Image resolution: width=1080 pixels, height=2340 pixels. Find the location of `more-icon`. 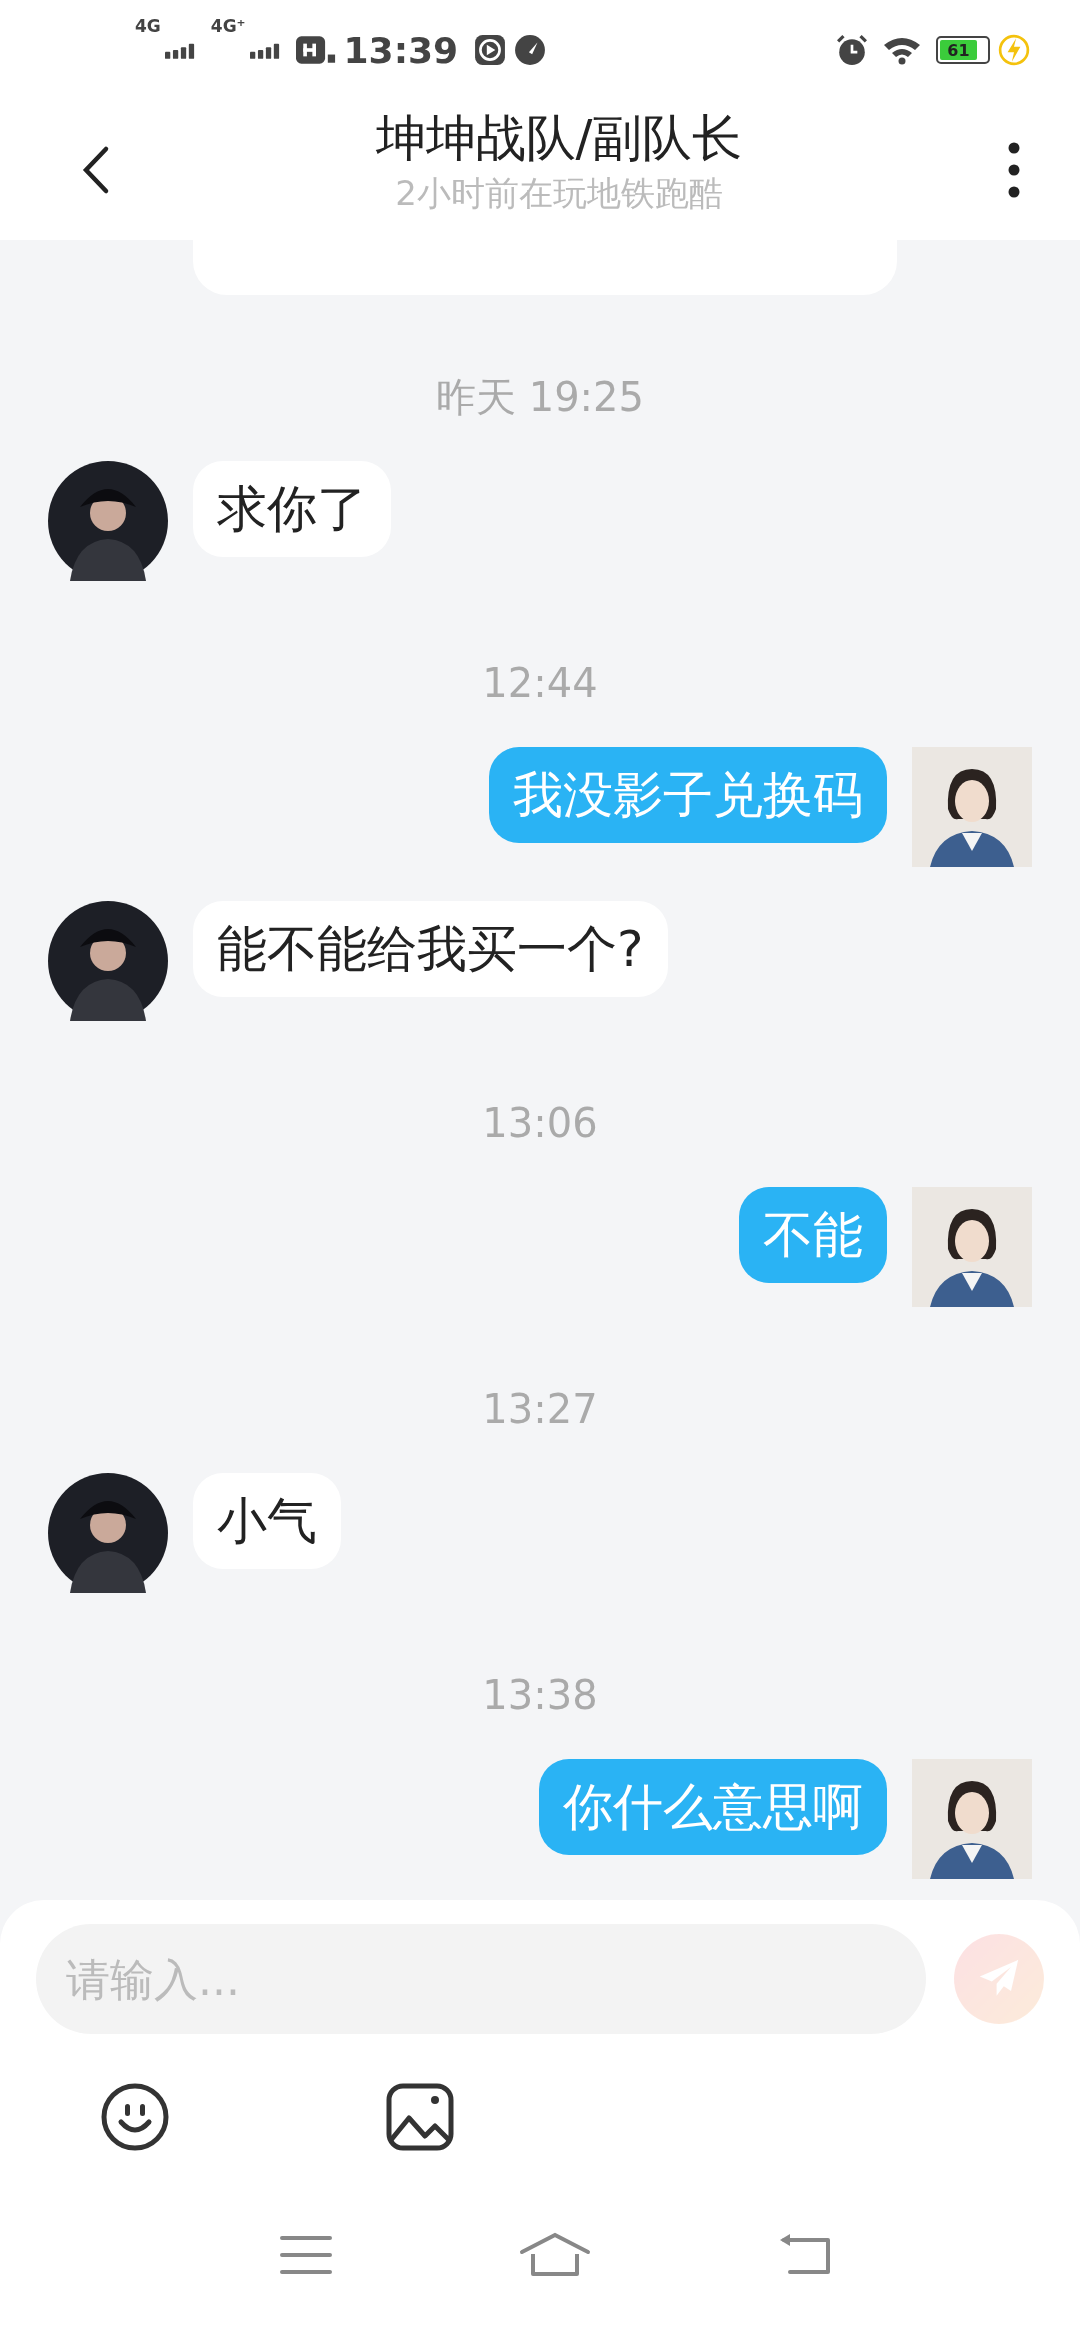

more-icon is located at coordinates (1014, 170).